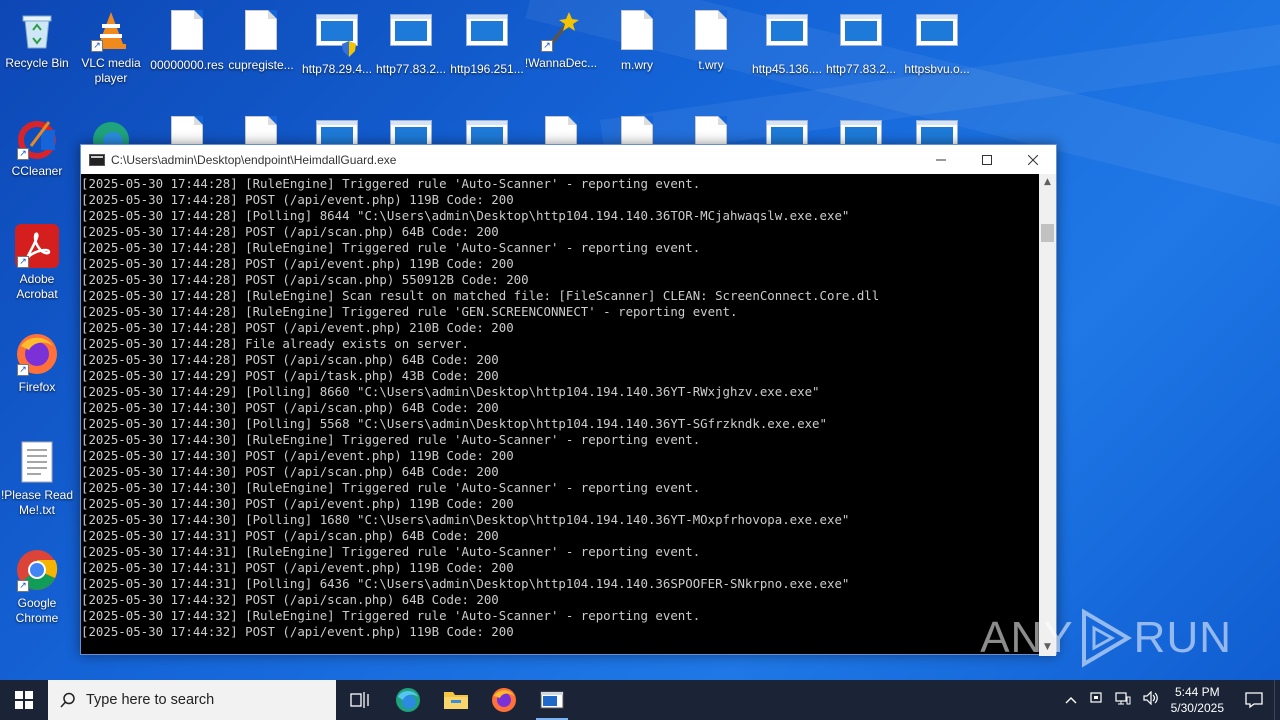 The width and height of the screenshot is (1280, 720). Describe the element at coordinates (111, 70) in the screenshot. I see `icon-label: VLC media player` at that location.